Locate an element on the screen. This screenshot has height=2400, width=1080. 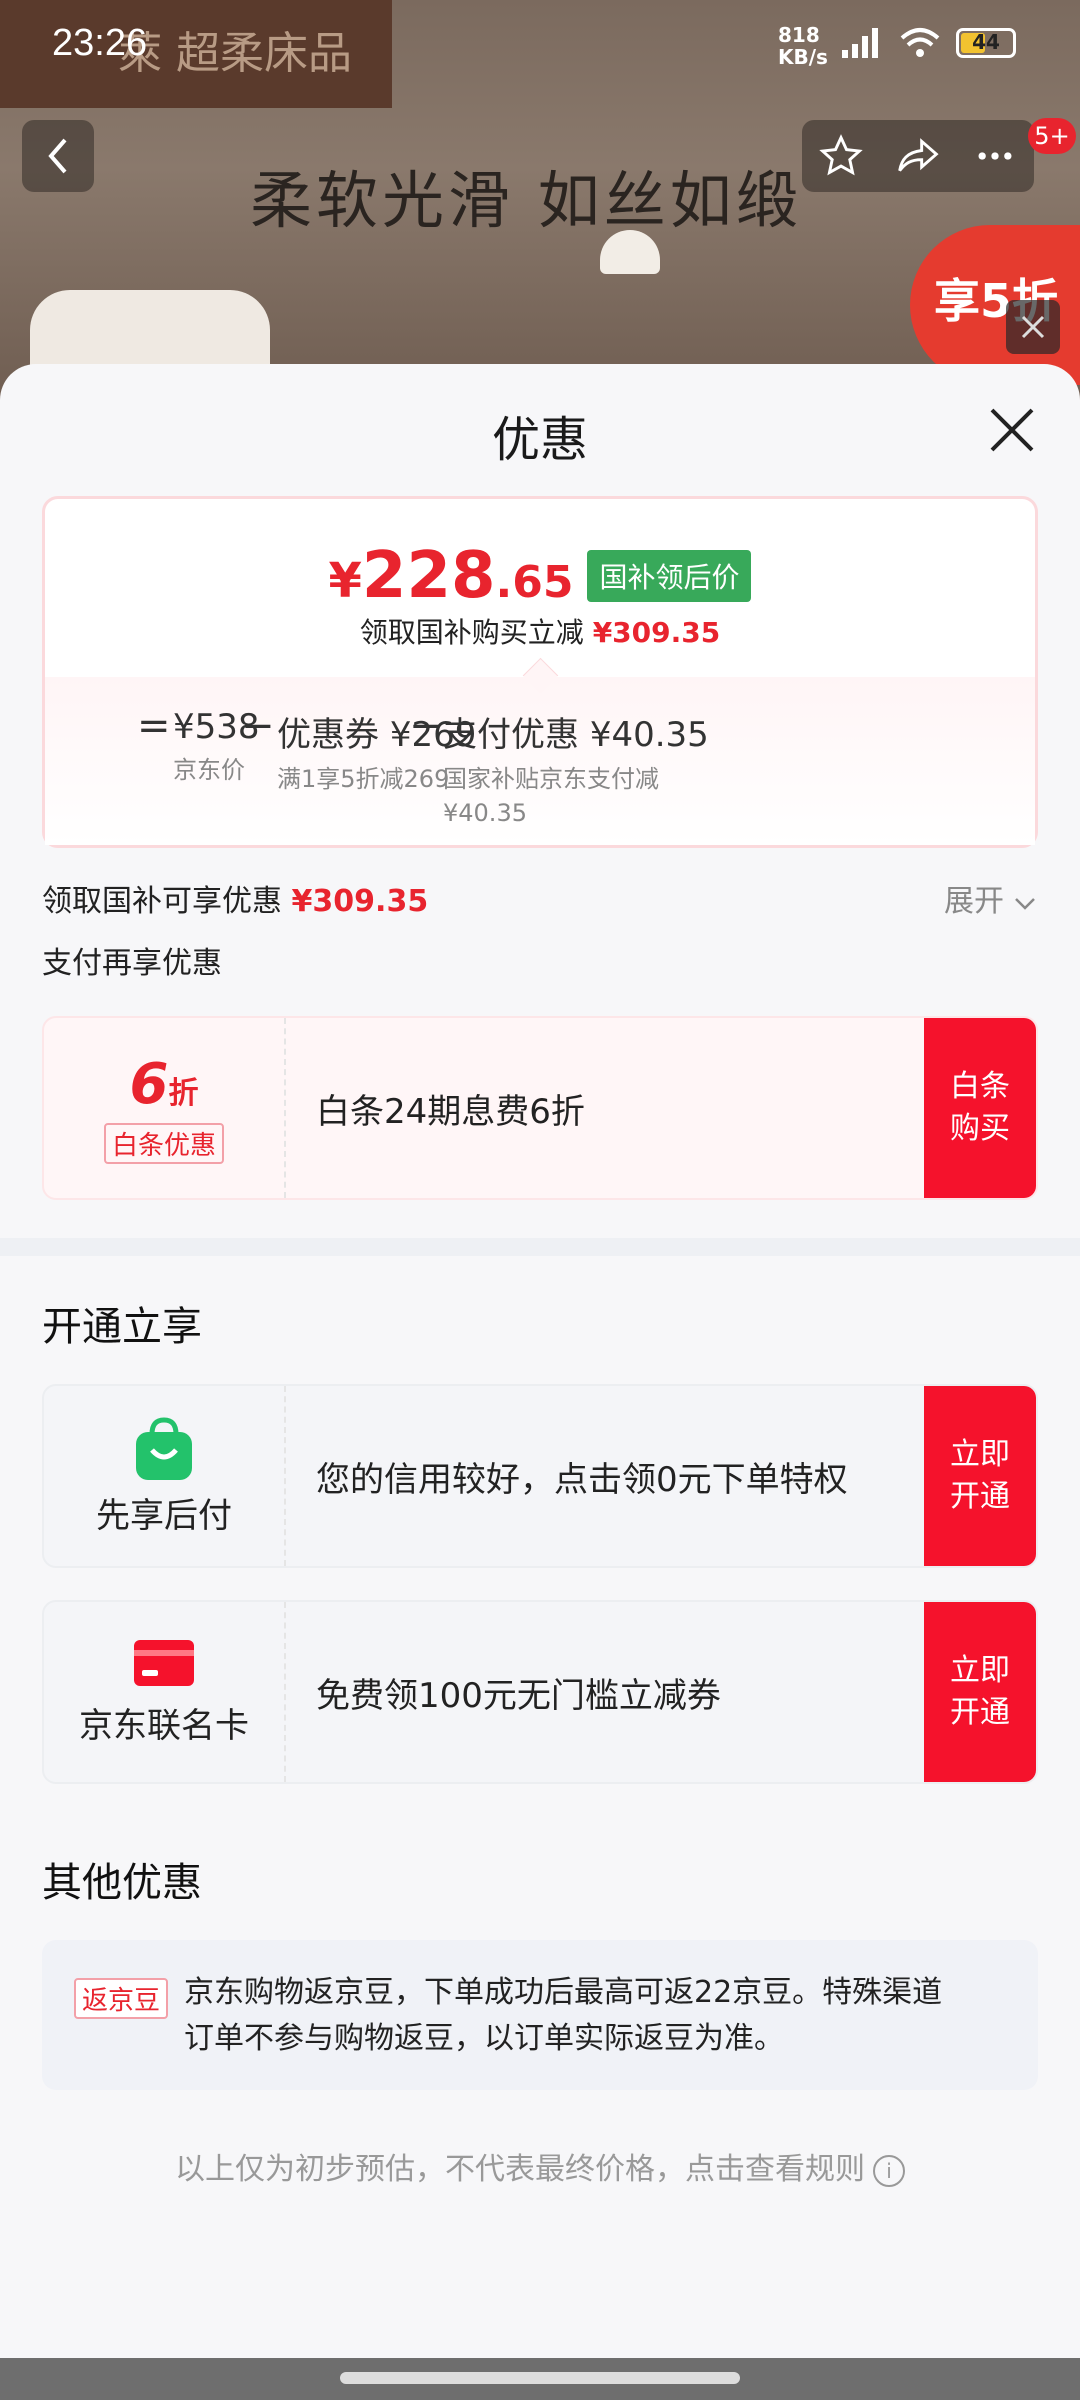
baitiao-offer: 6折 白条优惠 白条24期息费6折 白条购买 is located at coordinates (540, 1108).